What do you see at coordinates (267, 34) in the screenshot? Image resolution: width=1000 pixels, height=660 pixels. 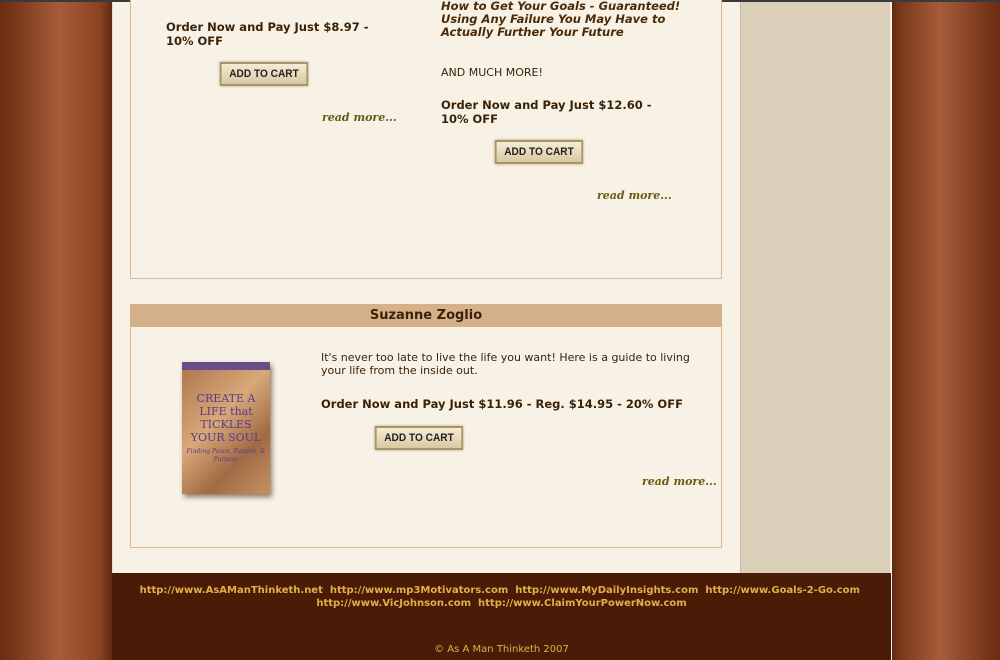 I see `product1-price: Order Now and Pay Just $8.97 - 10% OFF` at bounding box center [267, 34].